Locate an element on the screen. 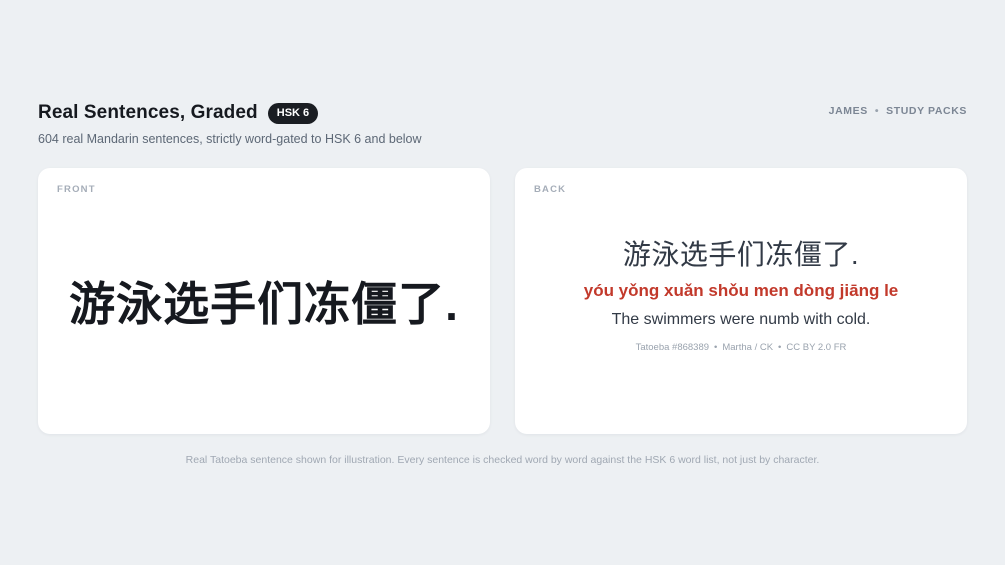 Image resolution: width=1005 pixels, height=565 pixels. sentence-translation: The swimmers were numb with cold. is located at coordinates (741, 319).